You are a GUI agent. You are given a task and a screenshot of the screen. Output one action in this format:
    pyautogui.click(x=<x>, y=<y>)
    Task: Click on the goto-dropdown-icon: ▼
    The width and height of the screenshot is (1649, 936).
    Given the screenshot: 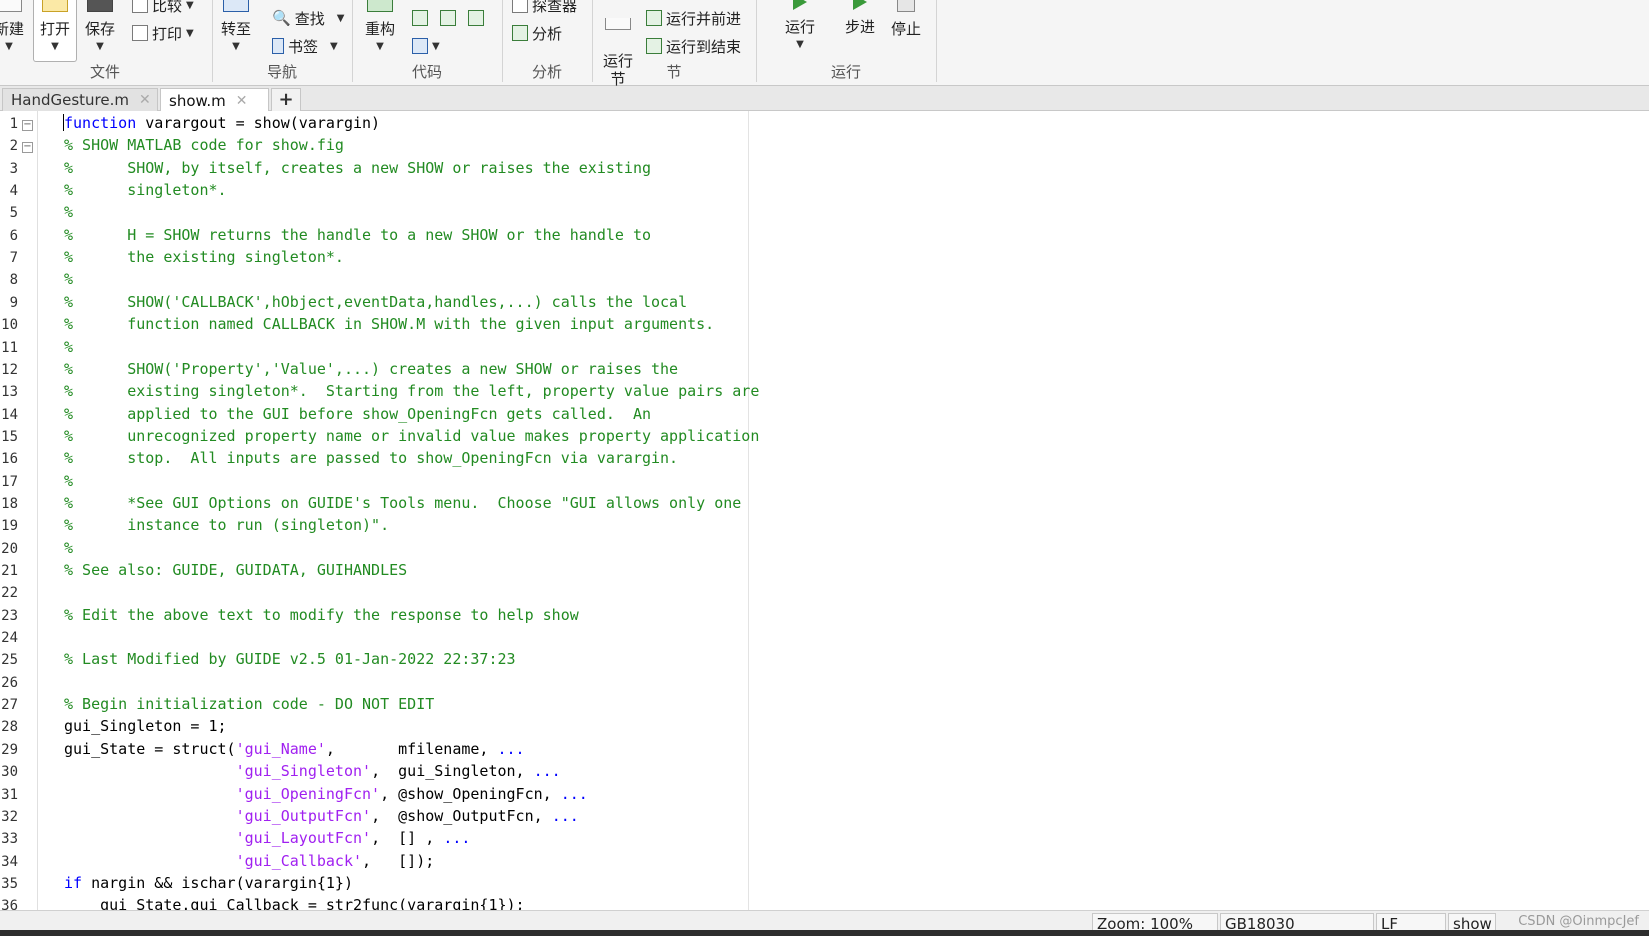 What is the action you would take?
    pyautogui.click(x=236, y=46)
    